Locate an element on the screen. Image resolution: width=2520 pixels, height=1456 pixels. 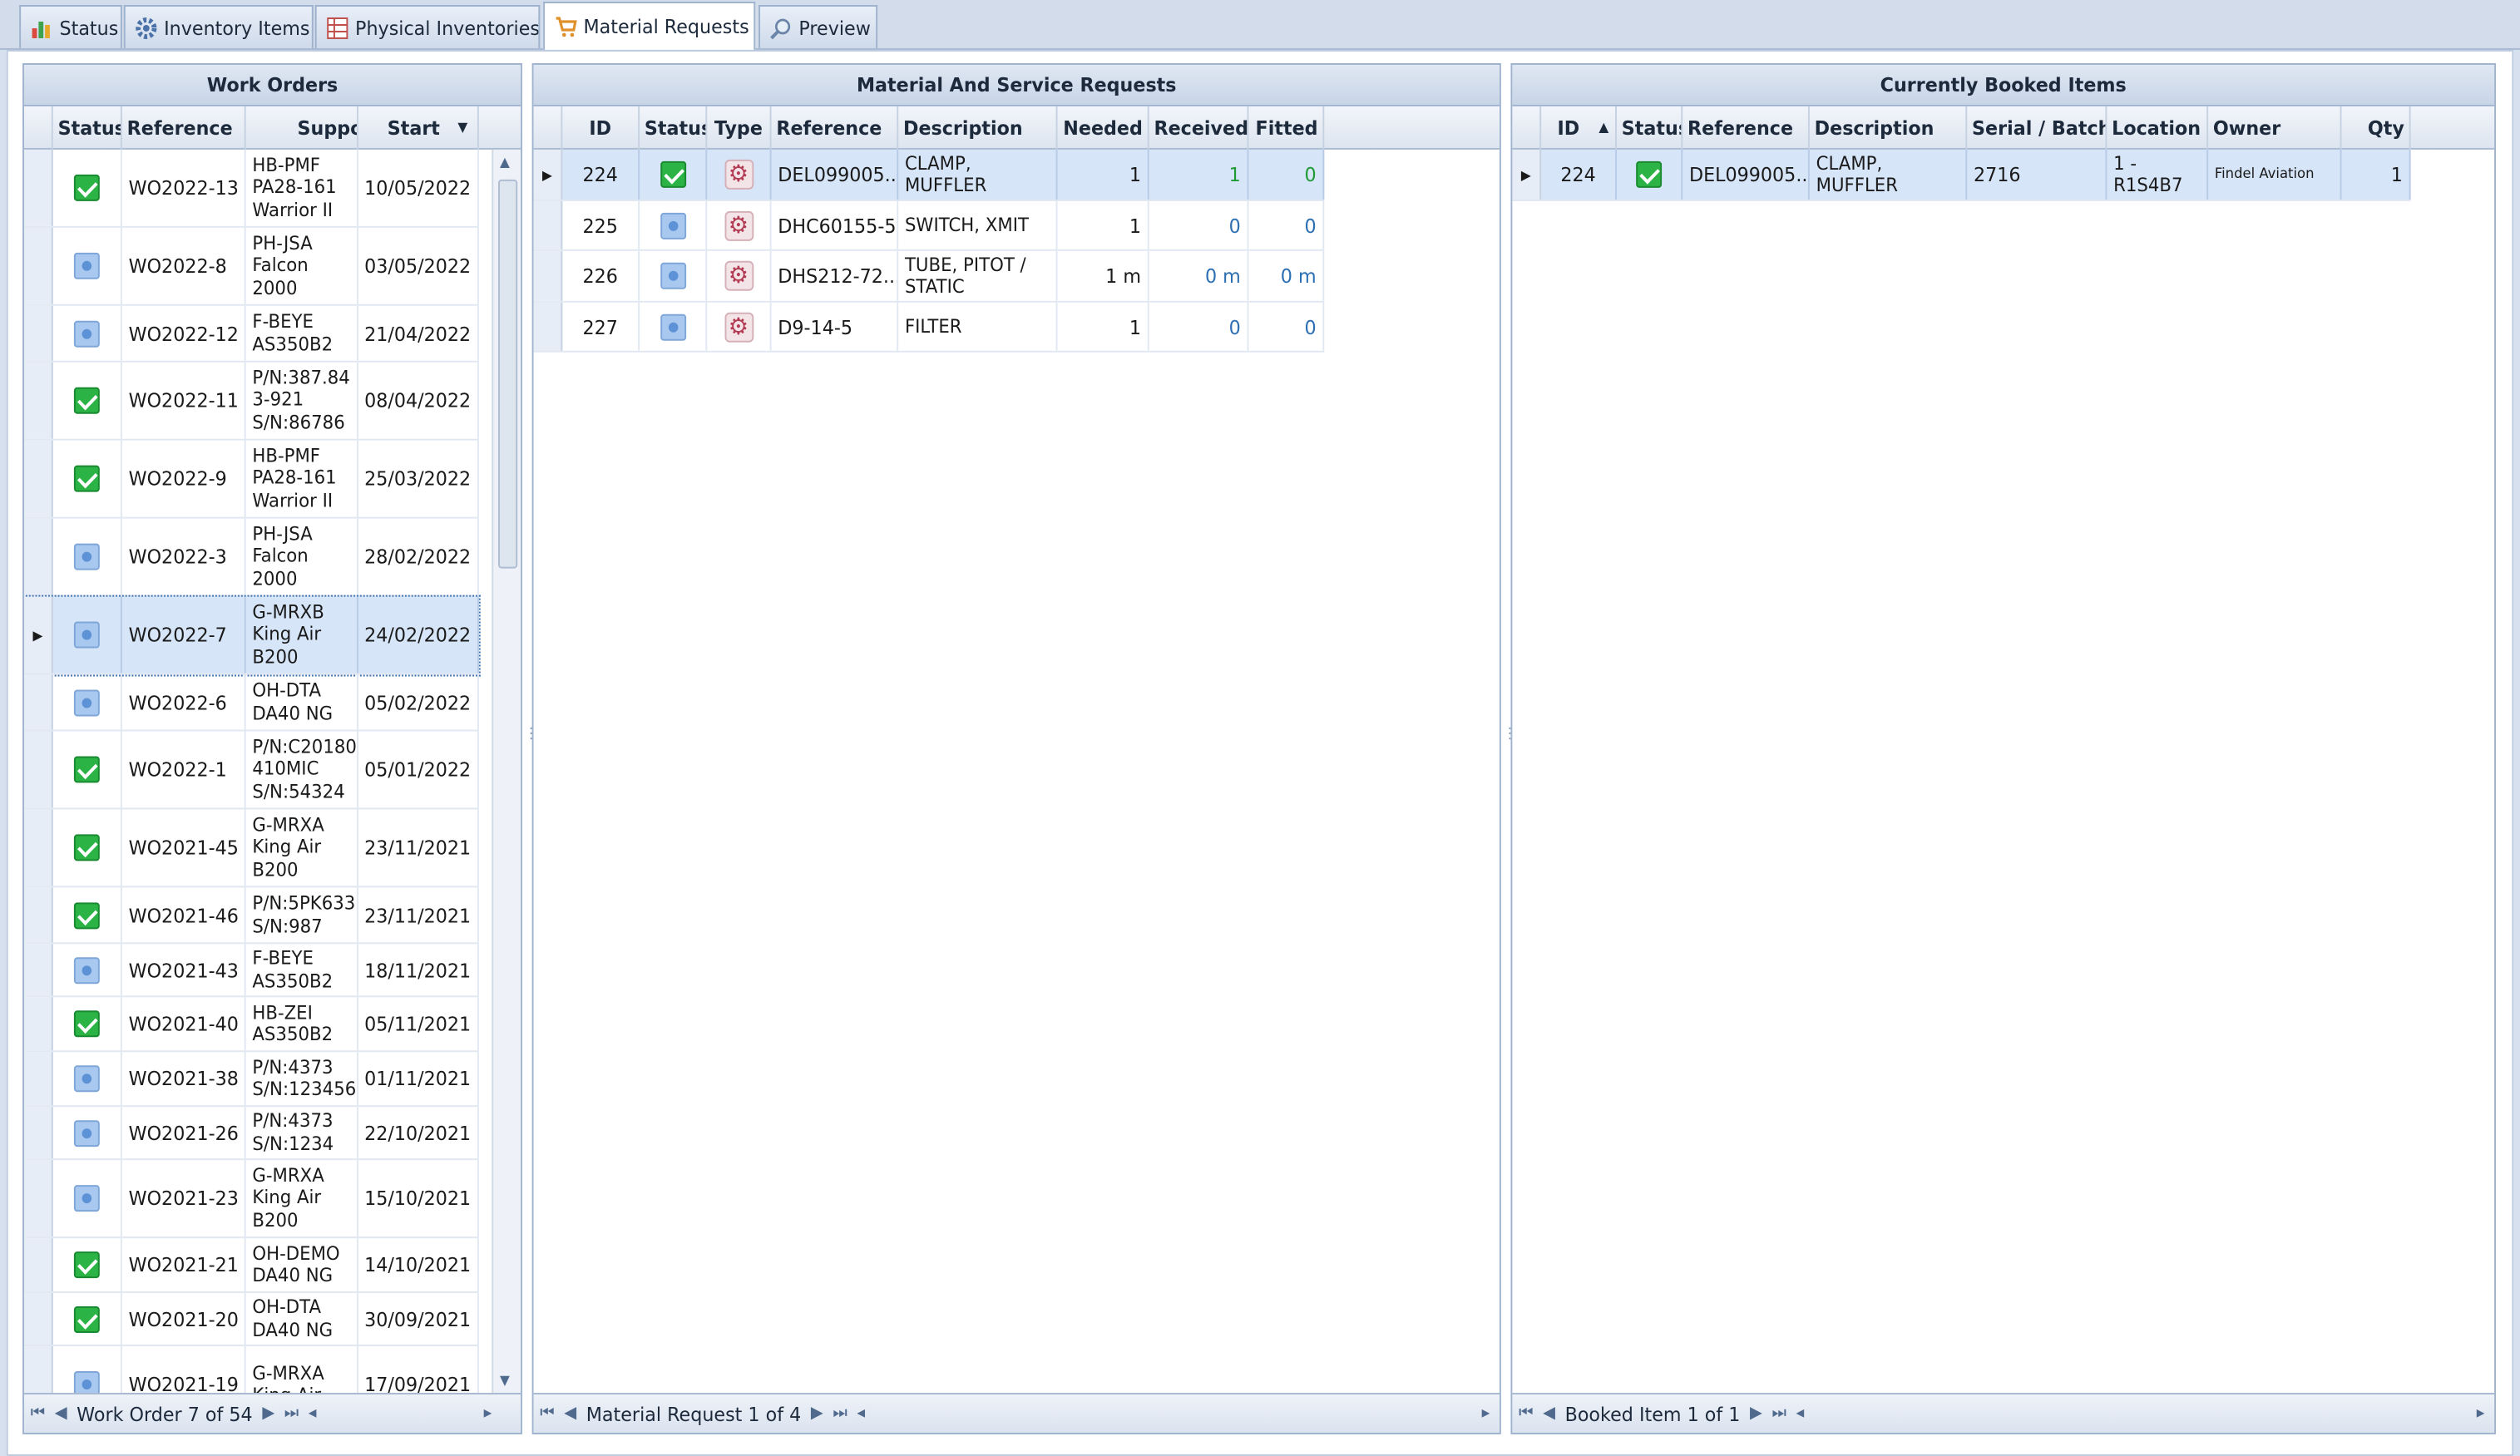
tab-material-requests: Material Requests is located at coordinates (649, 25).